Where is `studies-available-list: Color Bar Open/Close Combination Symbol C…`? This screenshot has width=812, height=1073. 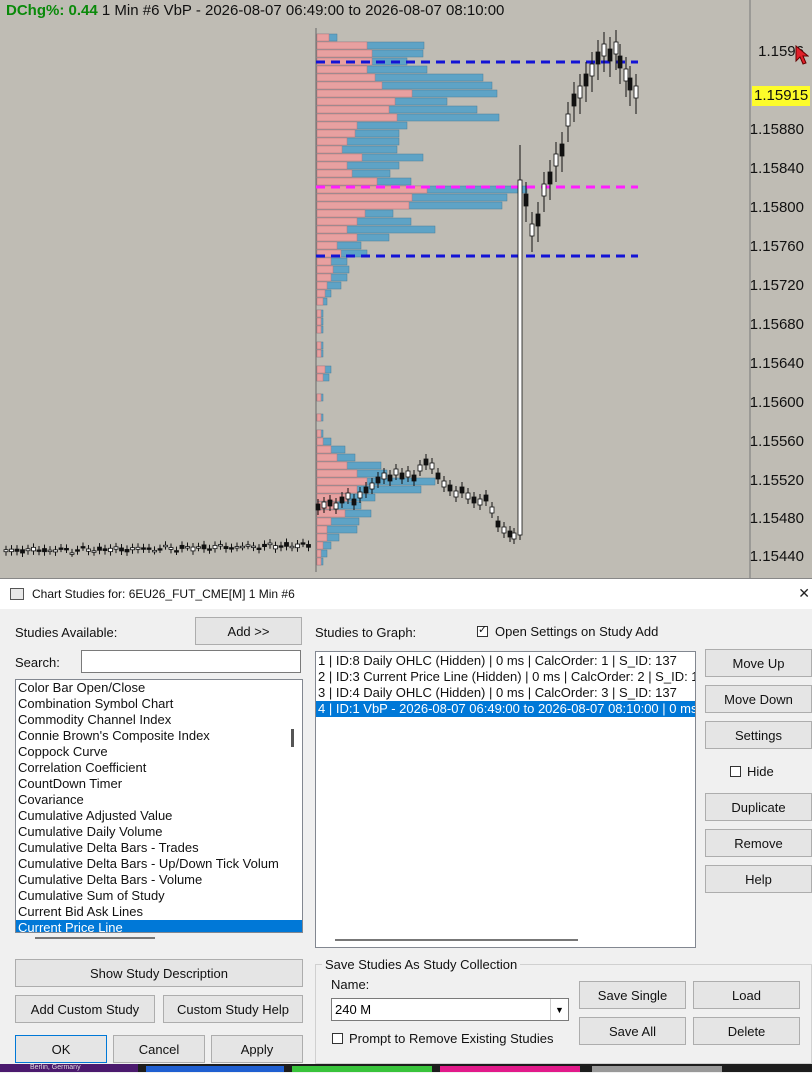
studies-available-list: Color Bar Open/Close Combination Symbol C… is located at coordinates (159, 806).